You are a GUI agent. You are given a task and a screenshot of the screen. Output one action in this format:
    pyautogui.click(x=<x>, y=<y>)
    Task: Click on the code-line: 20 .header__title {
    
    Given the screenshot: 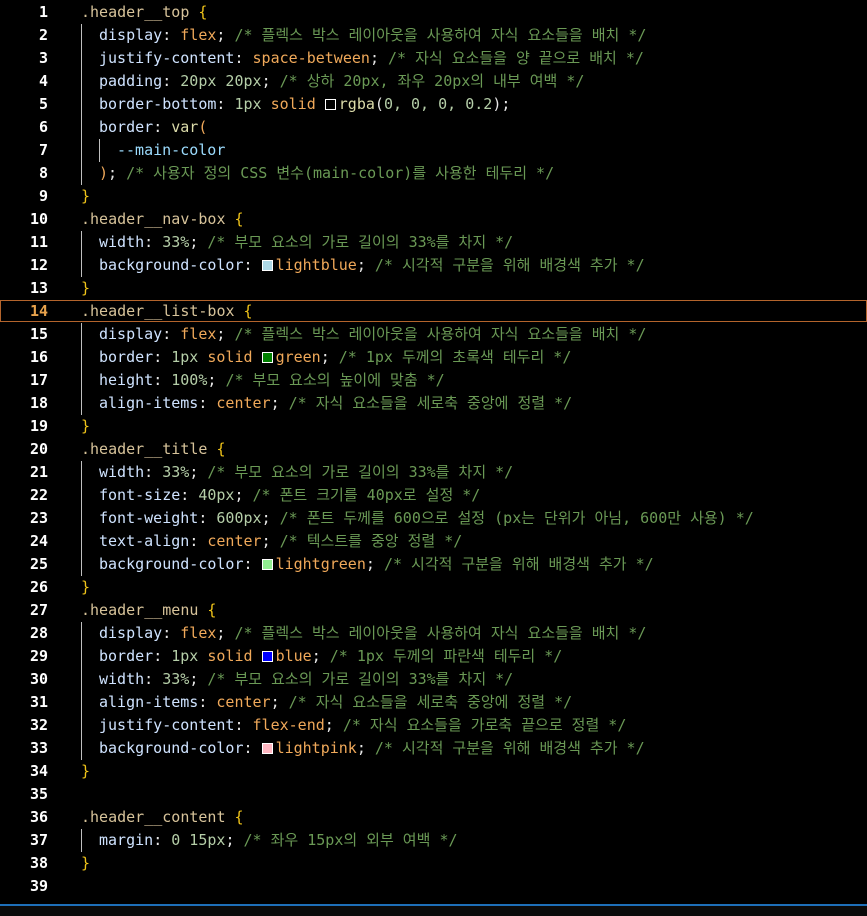 What is the action you would take?
    pyautogui.click(x=433, y=449)
    